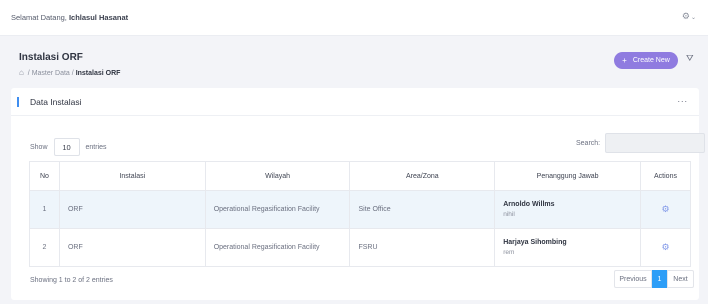 This screenshot has width=708, height=304. Describe the element at coordinates (680, 279) in the screenshot. I see `next-page-button: Next` at that location.